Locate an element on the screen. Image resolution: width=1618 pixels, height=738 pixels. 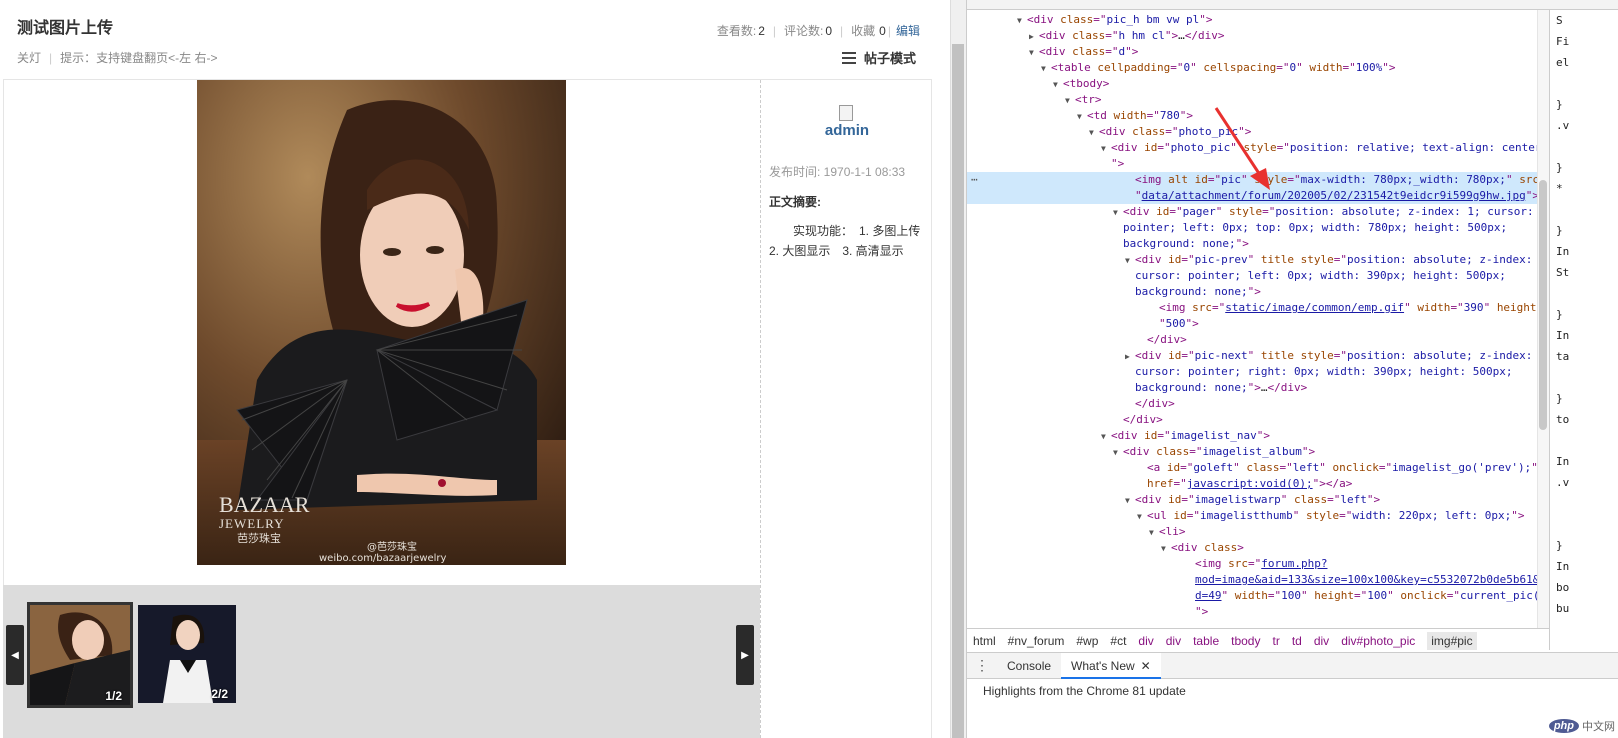
prev-thumbnails-button: ◀ is located at coordinates (15, 655).